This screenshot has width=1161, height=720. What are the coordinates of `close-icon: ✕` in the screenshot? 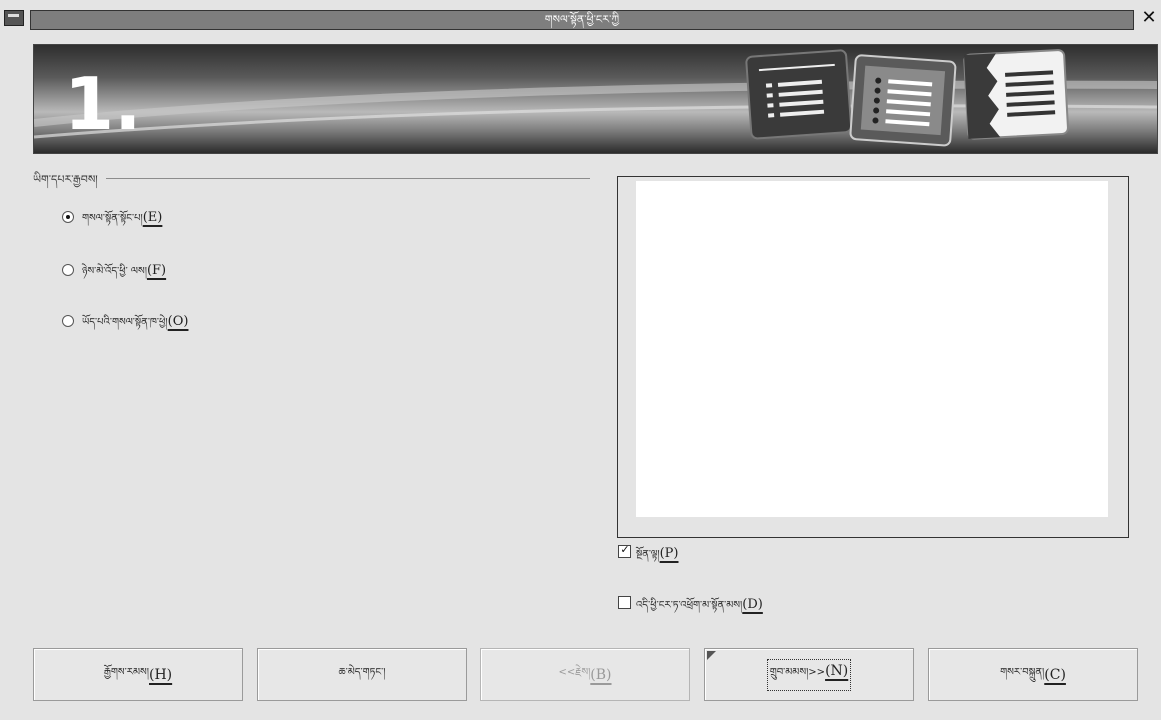 It's located at (1149, 18).